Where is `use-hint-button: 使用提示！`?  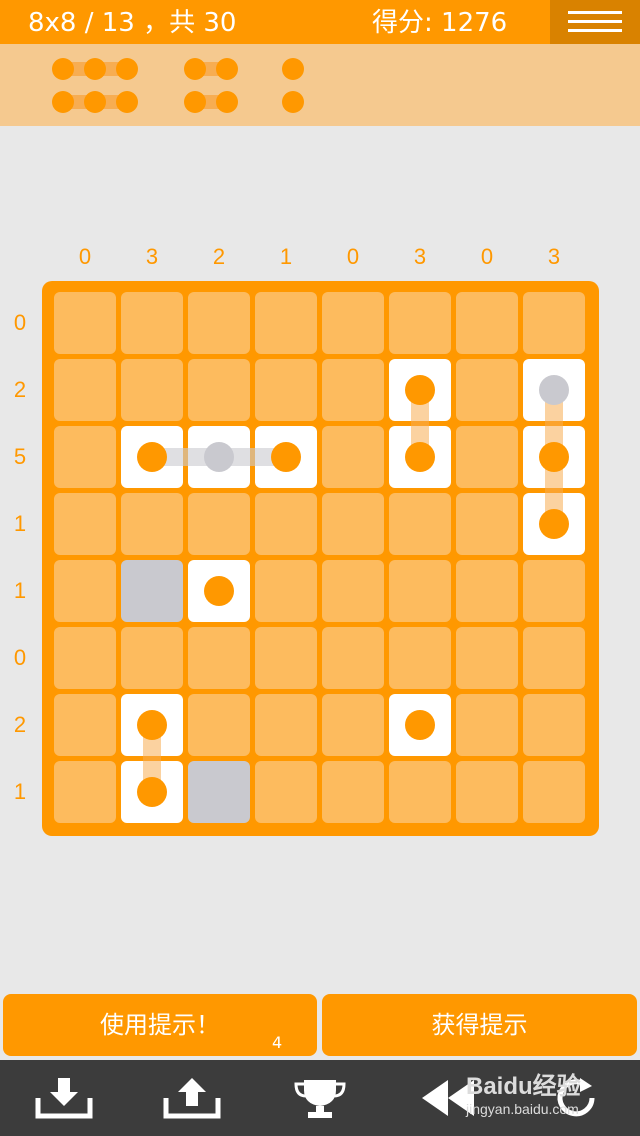
use-hint-button: 使用提示！ is located at coordinates (160, 1025).